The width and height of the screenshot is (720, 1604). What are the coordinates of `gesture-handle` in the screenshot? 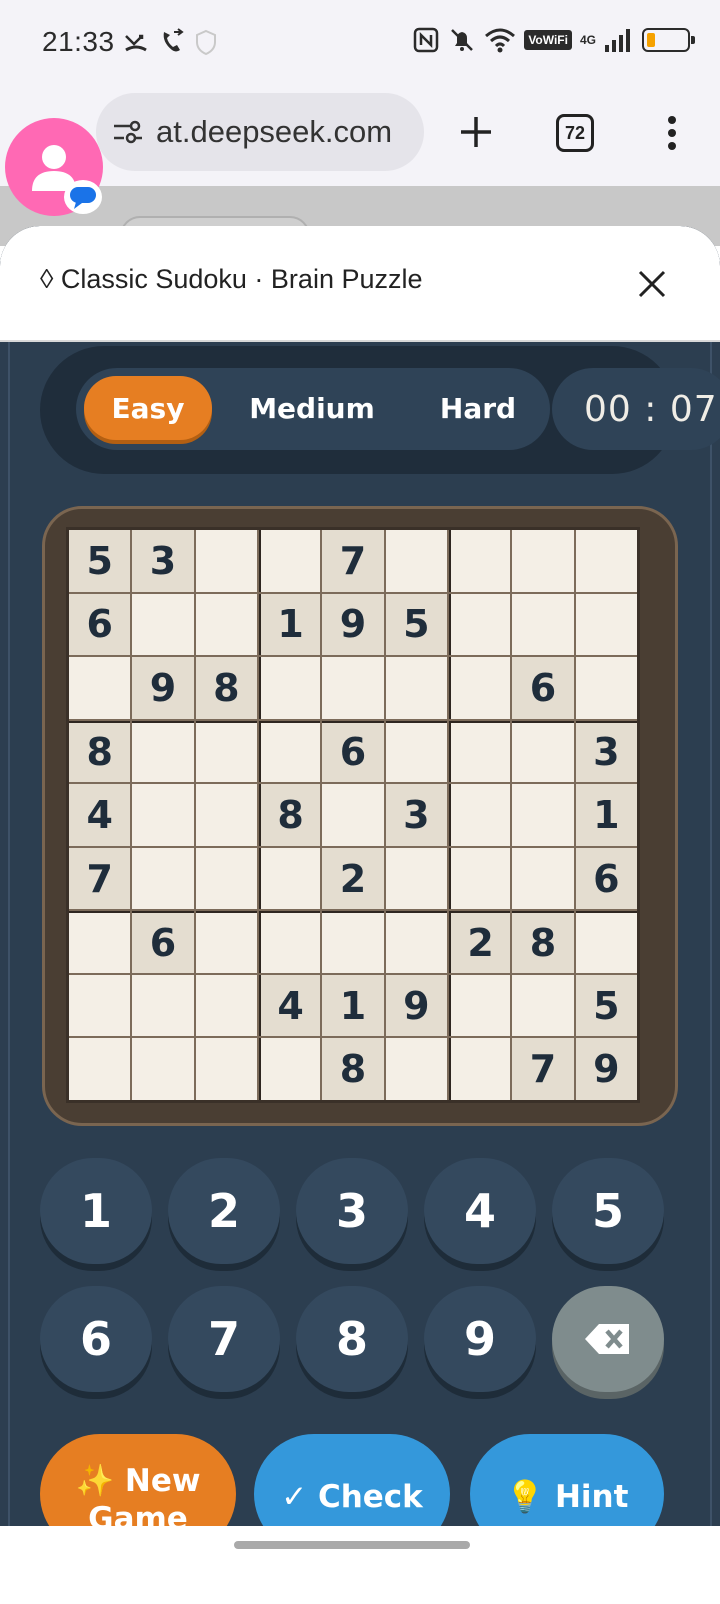 It's located at (352, 1545).